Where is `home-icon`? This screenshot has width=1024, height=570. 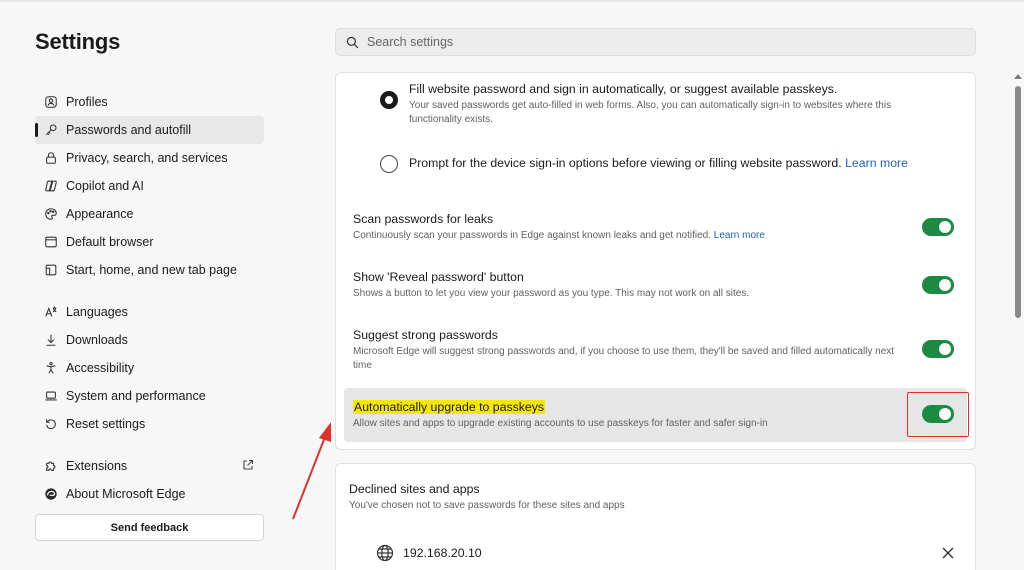 home-icon is located at coordinates (51, 270).